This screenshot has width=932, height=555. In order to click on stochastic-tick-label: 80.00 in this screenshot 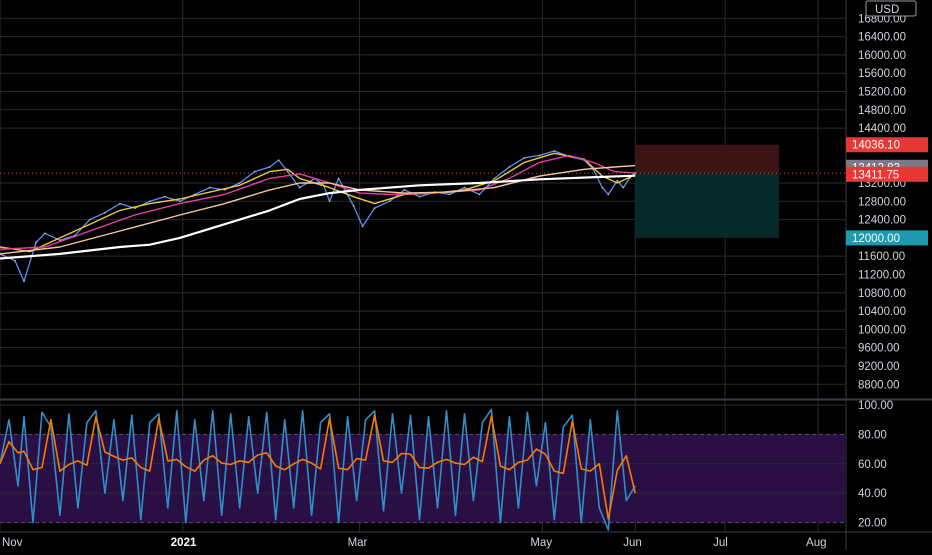, I will do `click(872, 435)`.